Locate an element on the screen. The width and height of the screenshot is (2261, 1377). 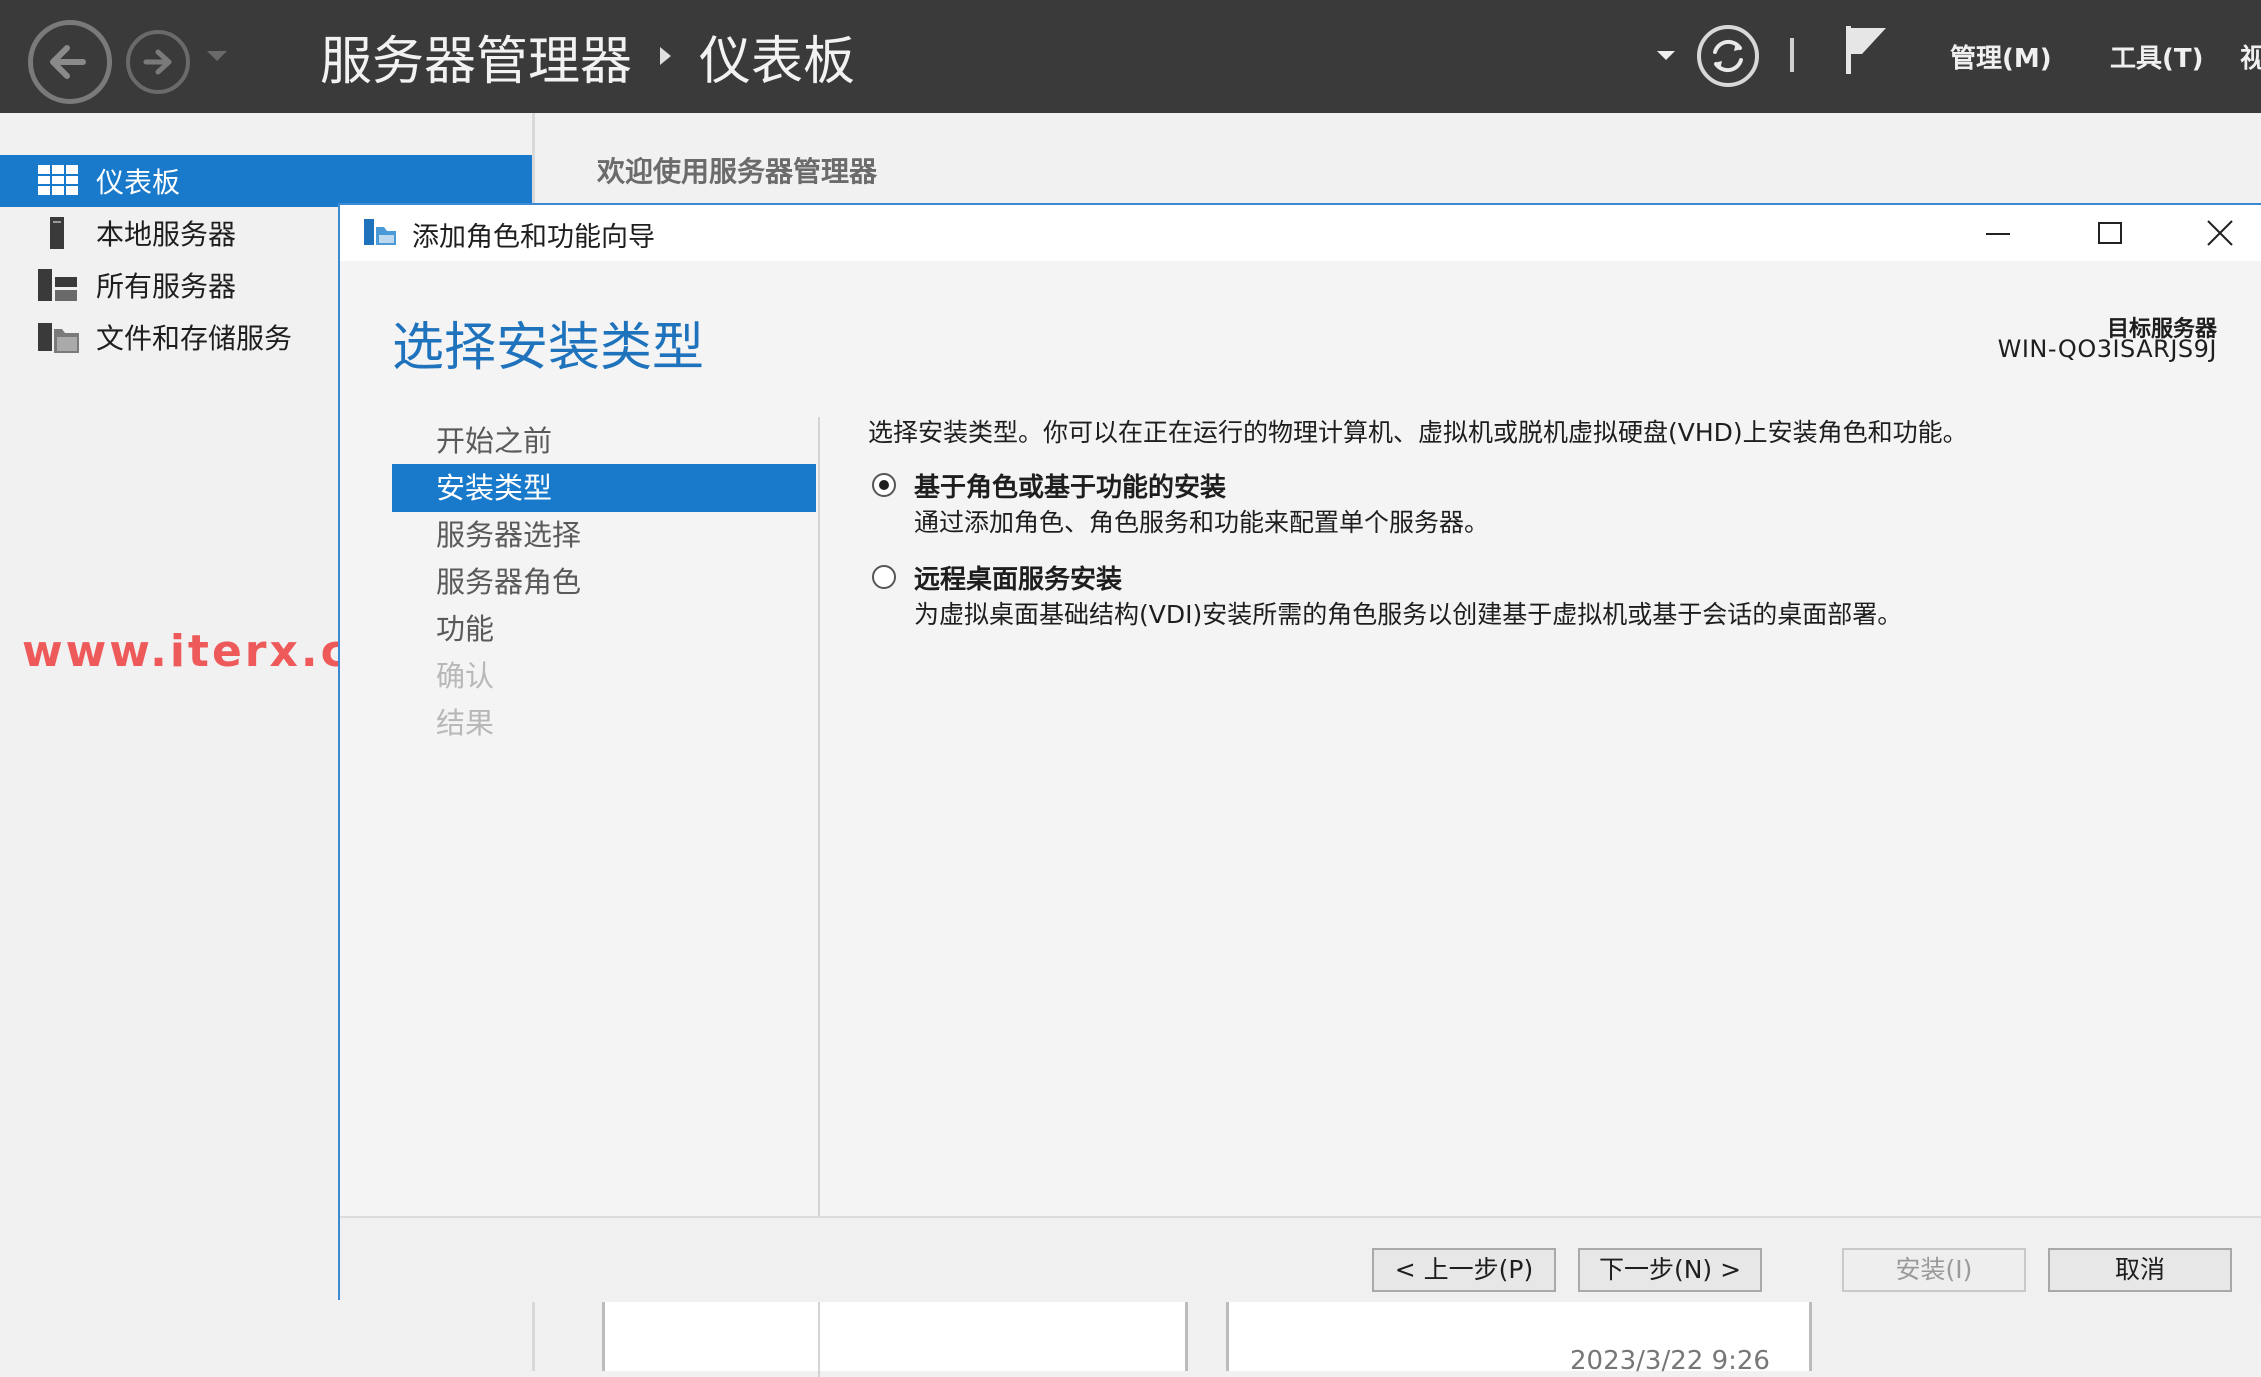
arrow-right-icon is located at coordinates (157, 62).